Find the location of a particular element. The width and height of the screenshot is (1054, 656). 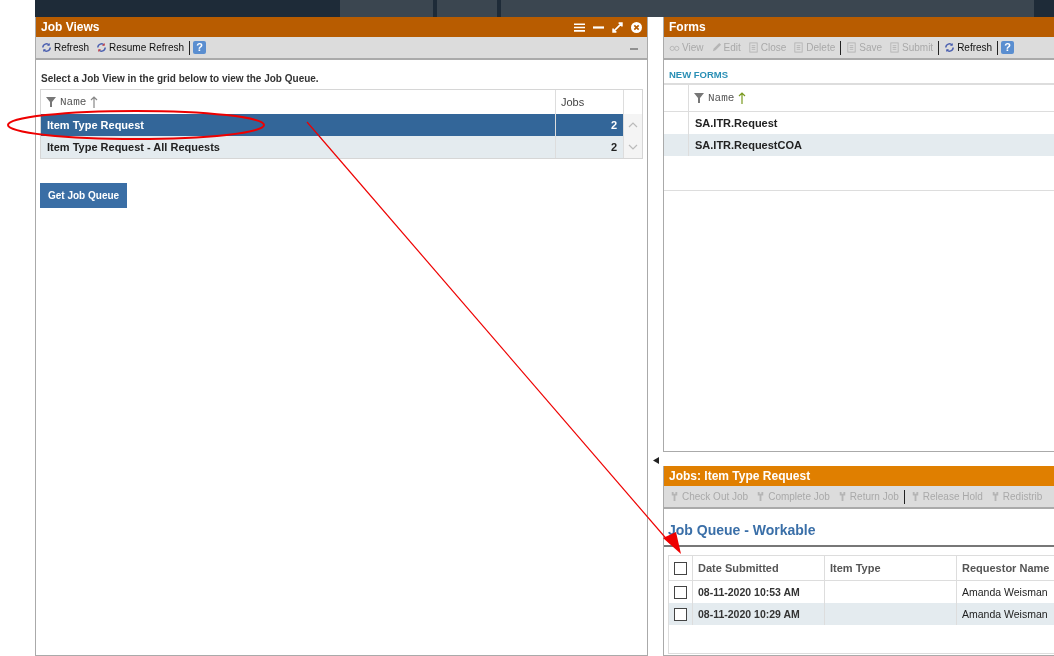

column-header: Item Type is located at coordinates (891, 568).